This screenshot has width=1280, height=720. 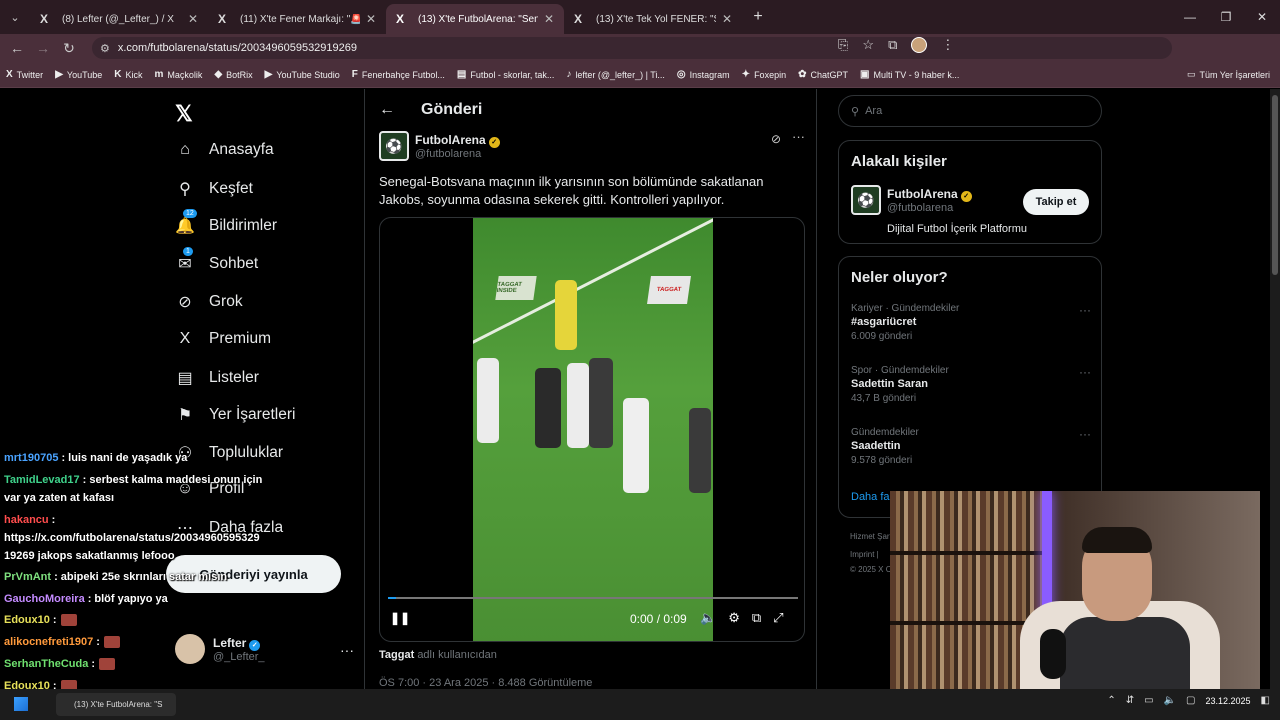 What do you see at coordinates (223, 339) in the screenshot?
I see `nav-item-premium: X Premium` at bounding box center [223, 339].